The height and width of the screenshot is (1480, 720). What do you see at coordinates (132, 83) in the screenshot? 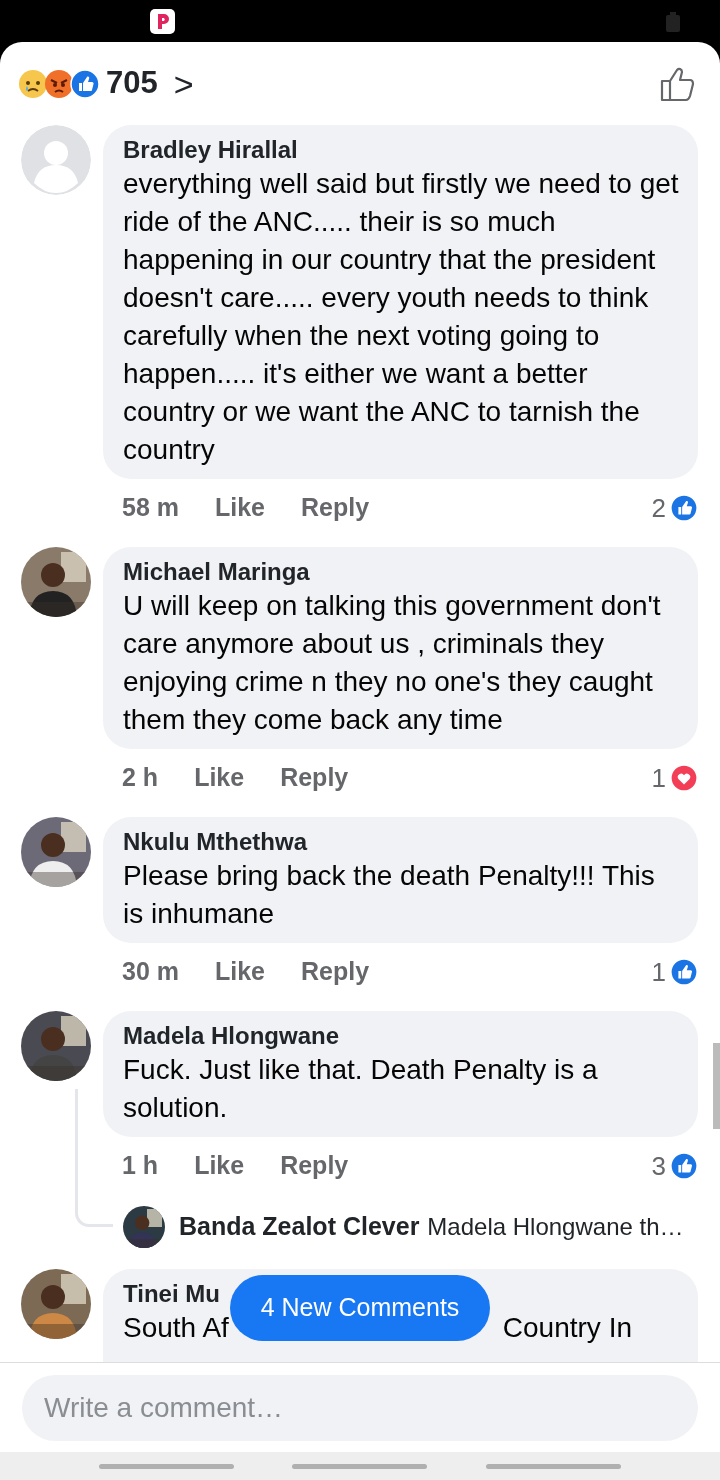
I see `reaction-count: 705` at bounding box center [132, 83].